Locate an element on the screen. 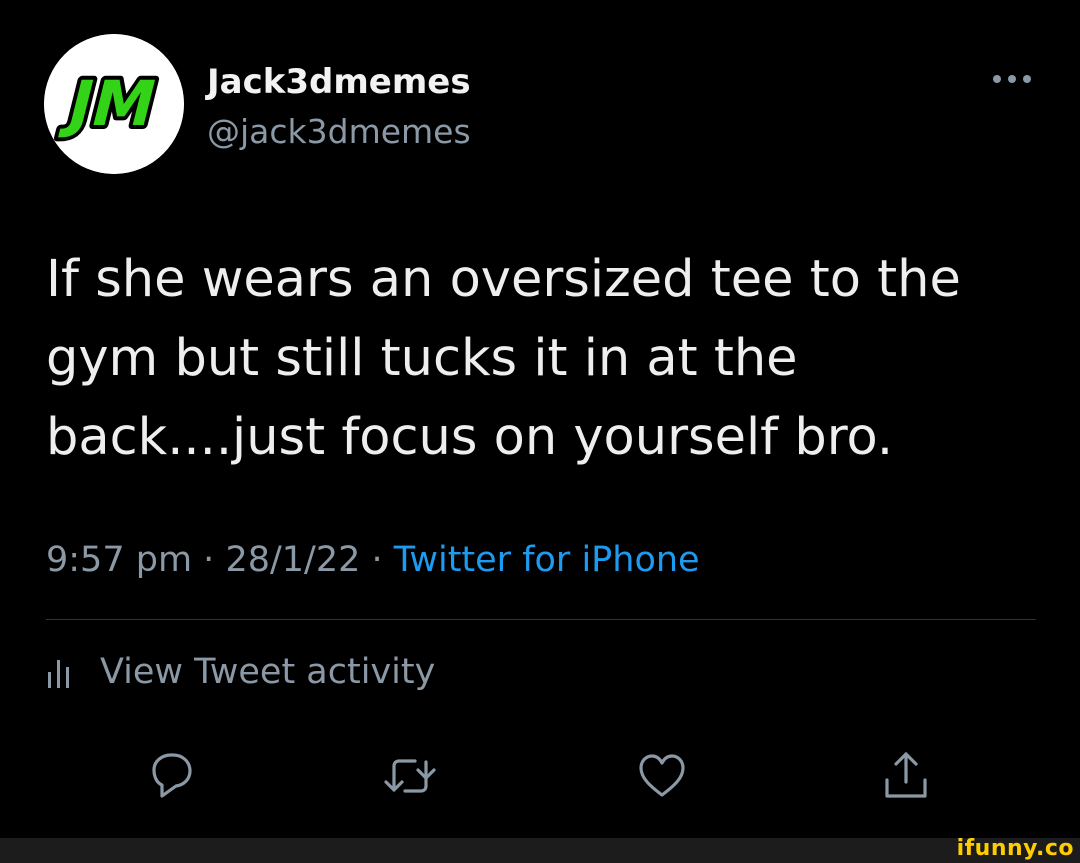 The height and width of the screenshot is (863, 1080). share-icon is located at coordinates (906, 775).